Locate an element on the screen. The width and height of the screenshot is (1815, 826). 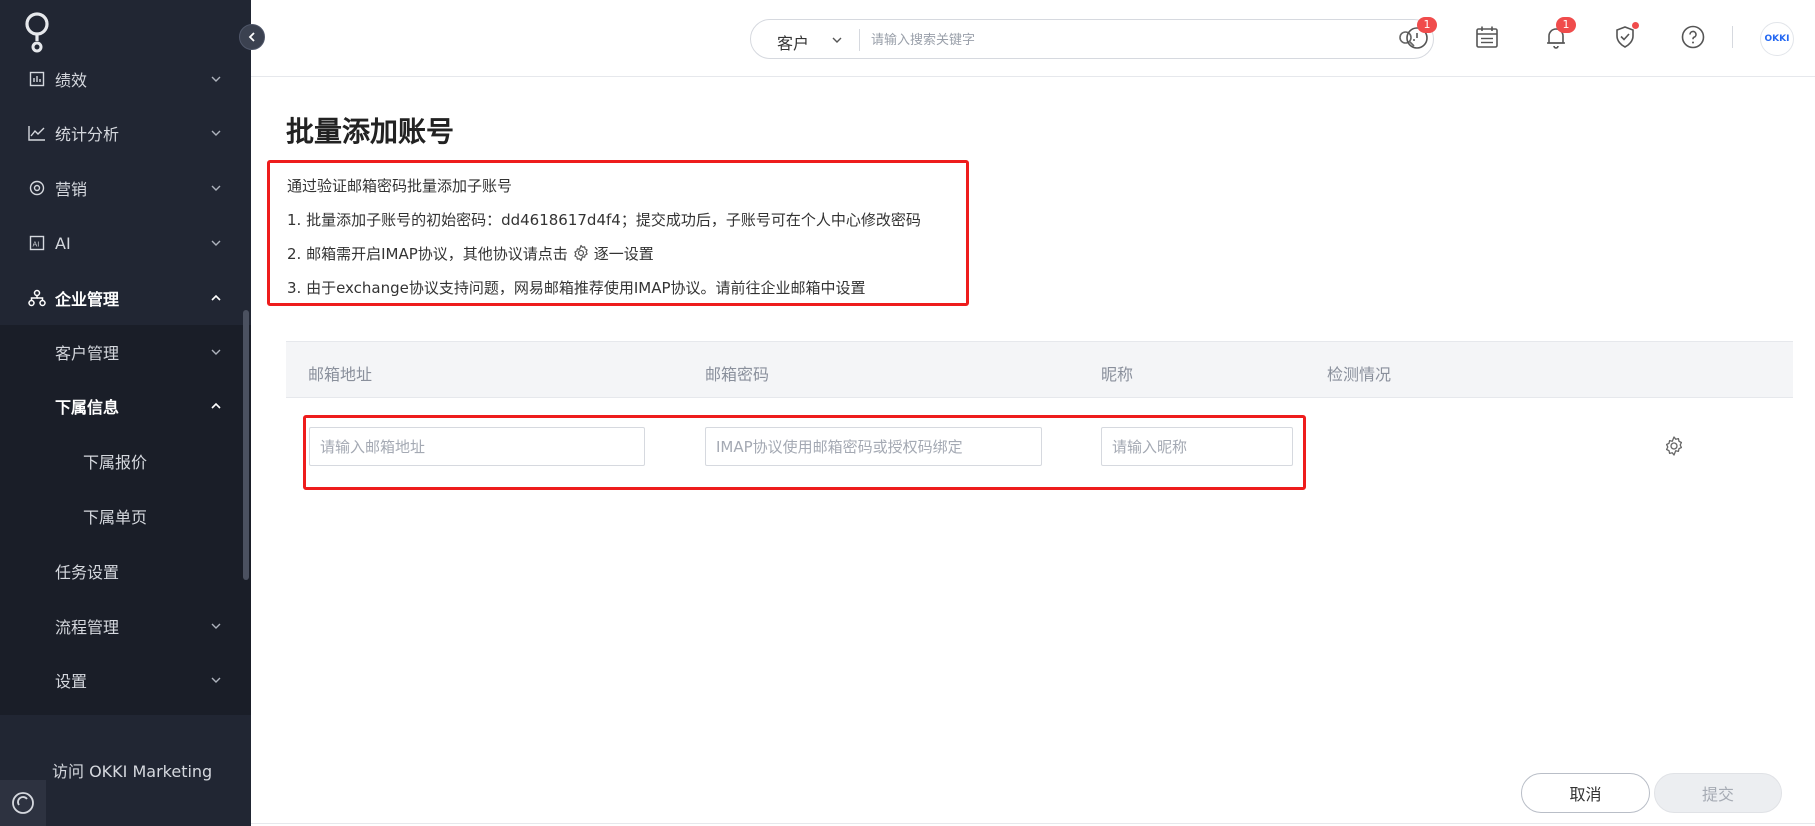
search-input is located at coordinates (1121, 40).